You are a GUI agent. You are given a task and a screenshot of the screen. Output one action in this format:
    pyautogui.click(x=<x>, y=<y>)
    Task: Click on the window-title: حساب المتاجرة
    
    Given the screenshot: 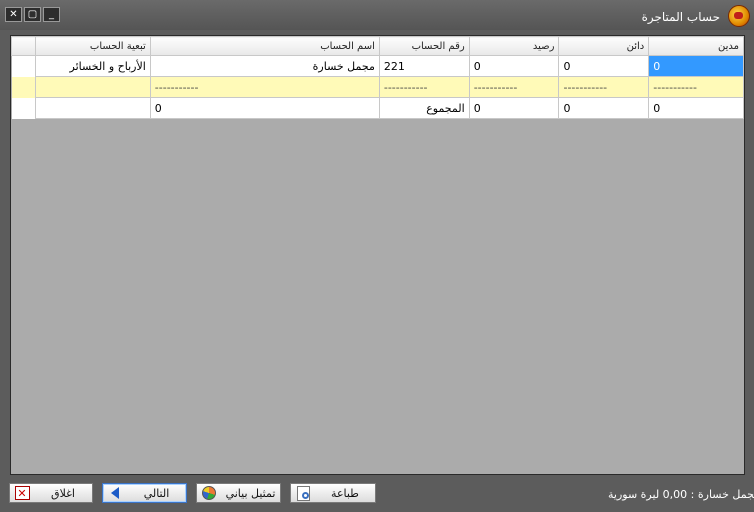 What is the action you would take?
    pyautogui.click(x=680, y=17)
    